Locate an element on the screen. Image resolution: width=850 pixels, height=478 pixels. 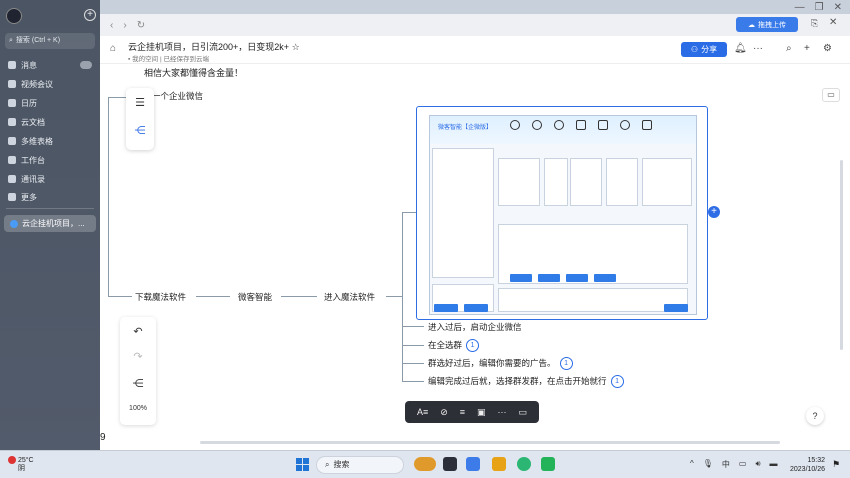
notification-icon: ⚑ is located at coordinates (836, 464).